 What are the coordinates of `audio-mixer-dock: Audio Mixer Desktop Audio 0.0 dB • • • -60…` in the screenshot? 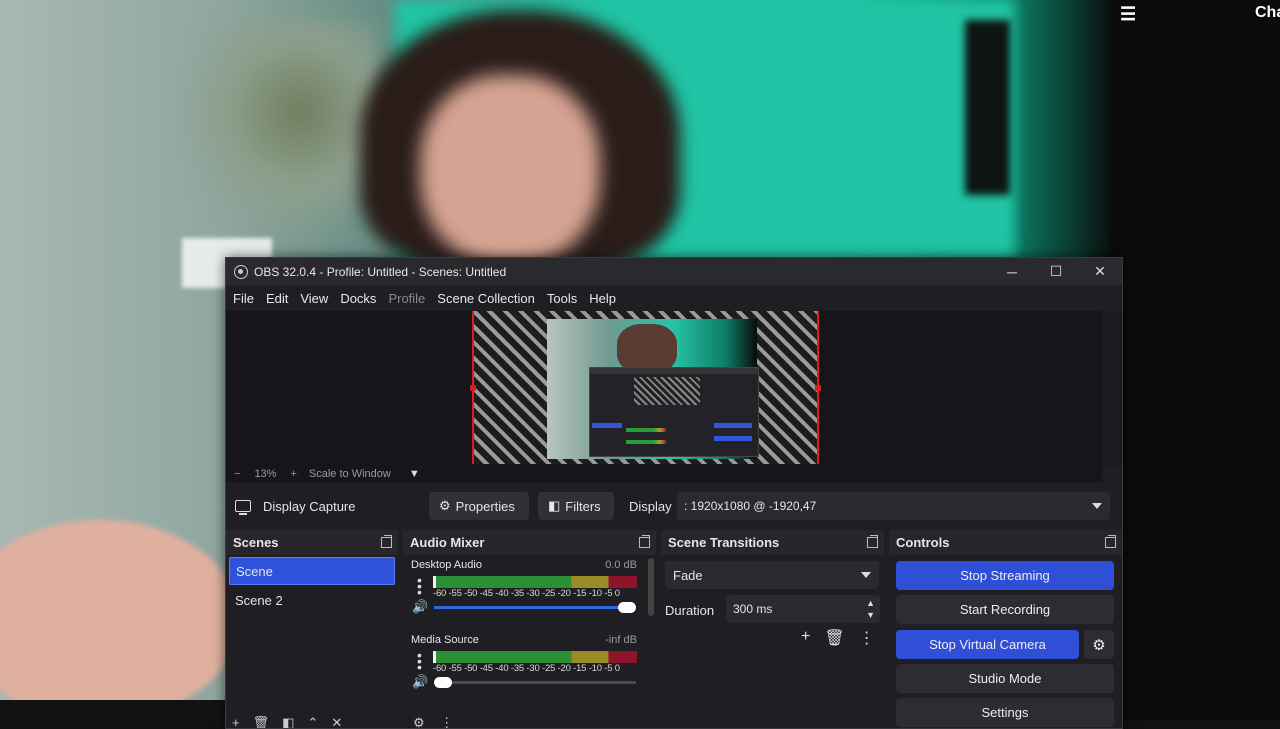 It's located at (529, 629).